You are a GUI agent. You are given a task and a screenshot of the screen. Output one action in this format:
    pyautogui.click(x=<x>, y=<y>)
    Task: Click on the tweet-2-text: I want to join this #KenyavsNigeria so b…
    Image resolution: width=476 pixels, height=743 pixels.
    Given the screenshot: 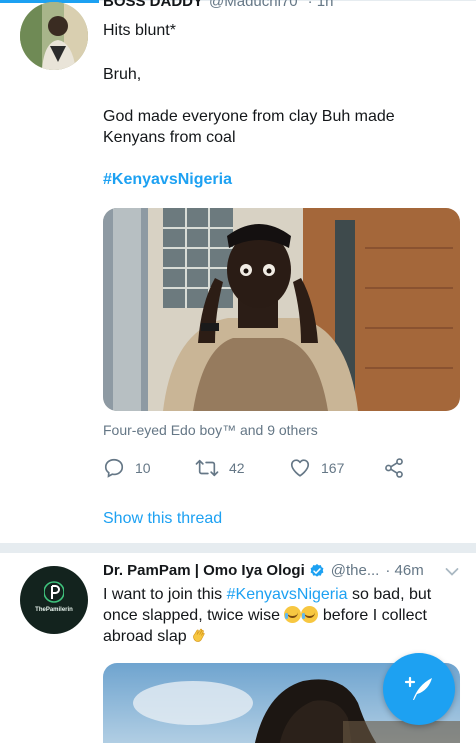 What is the action you would take?
    pyautogui.click(x=278, y=615)
    